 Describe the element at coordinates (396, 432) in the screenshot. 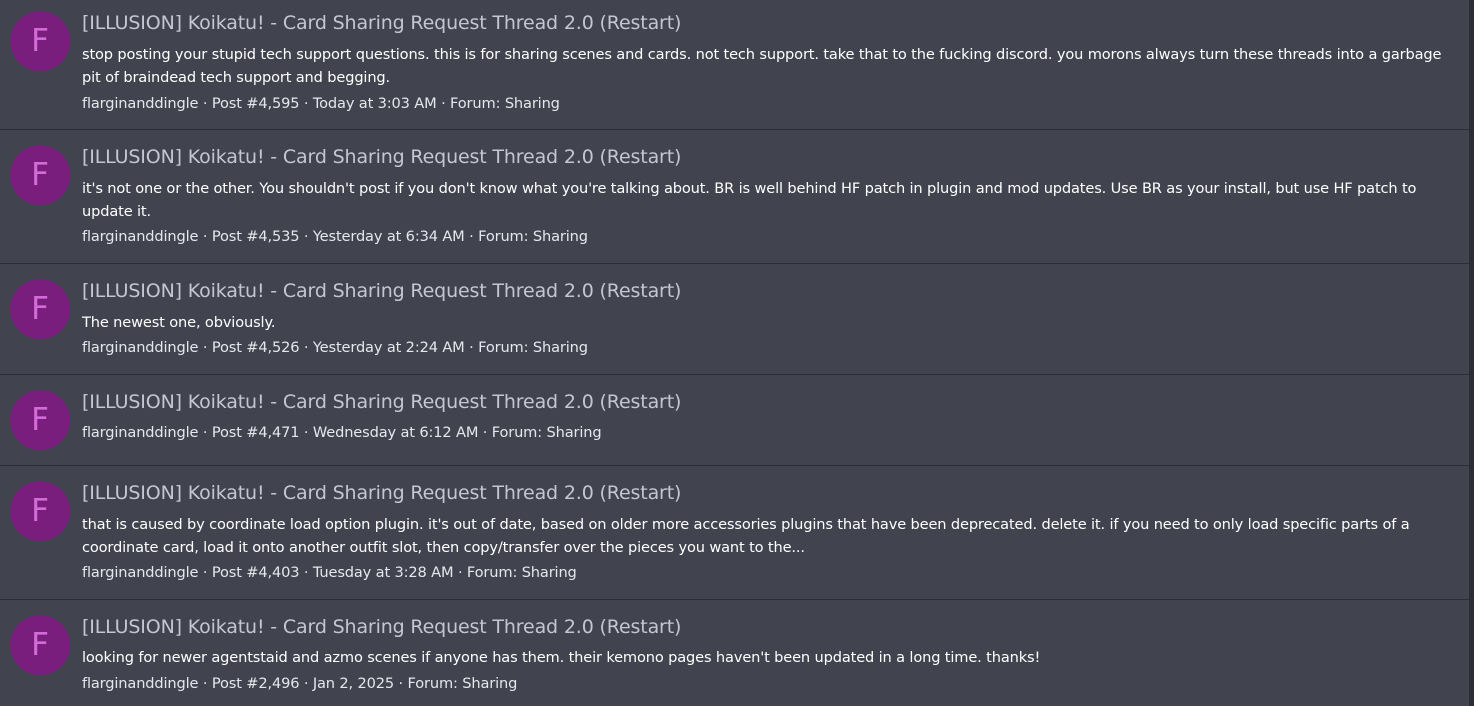

I see `post-date: Wednesday at 6:12 AM` at that location.